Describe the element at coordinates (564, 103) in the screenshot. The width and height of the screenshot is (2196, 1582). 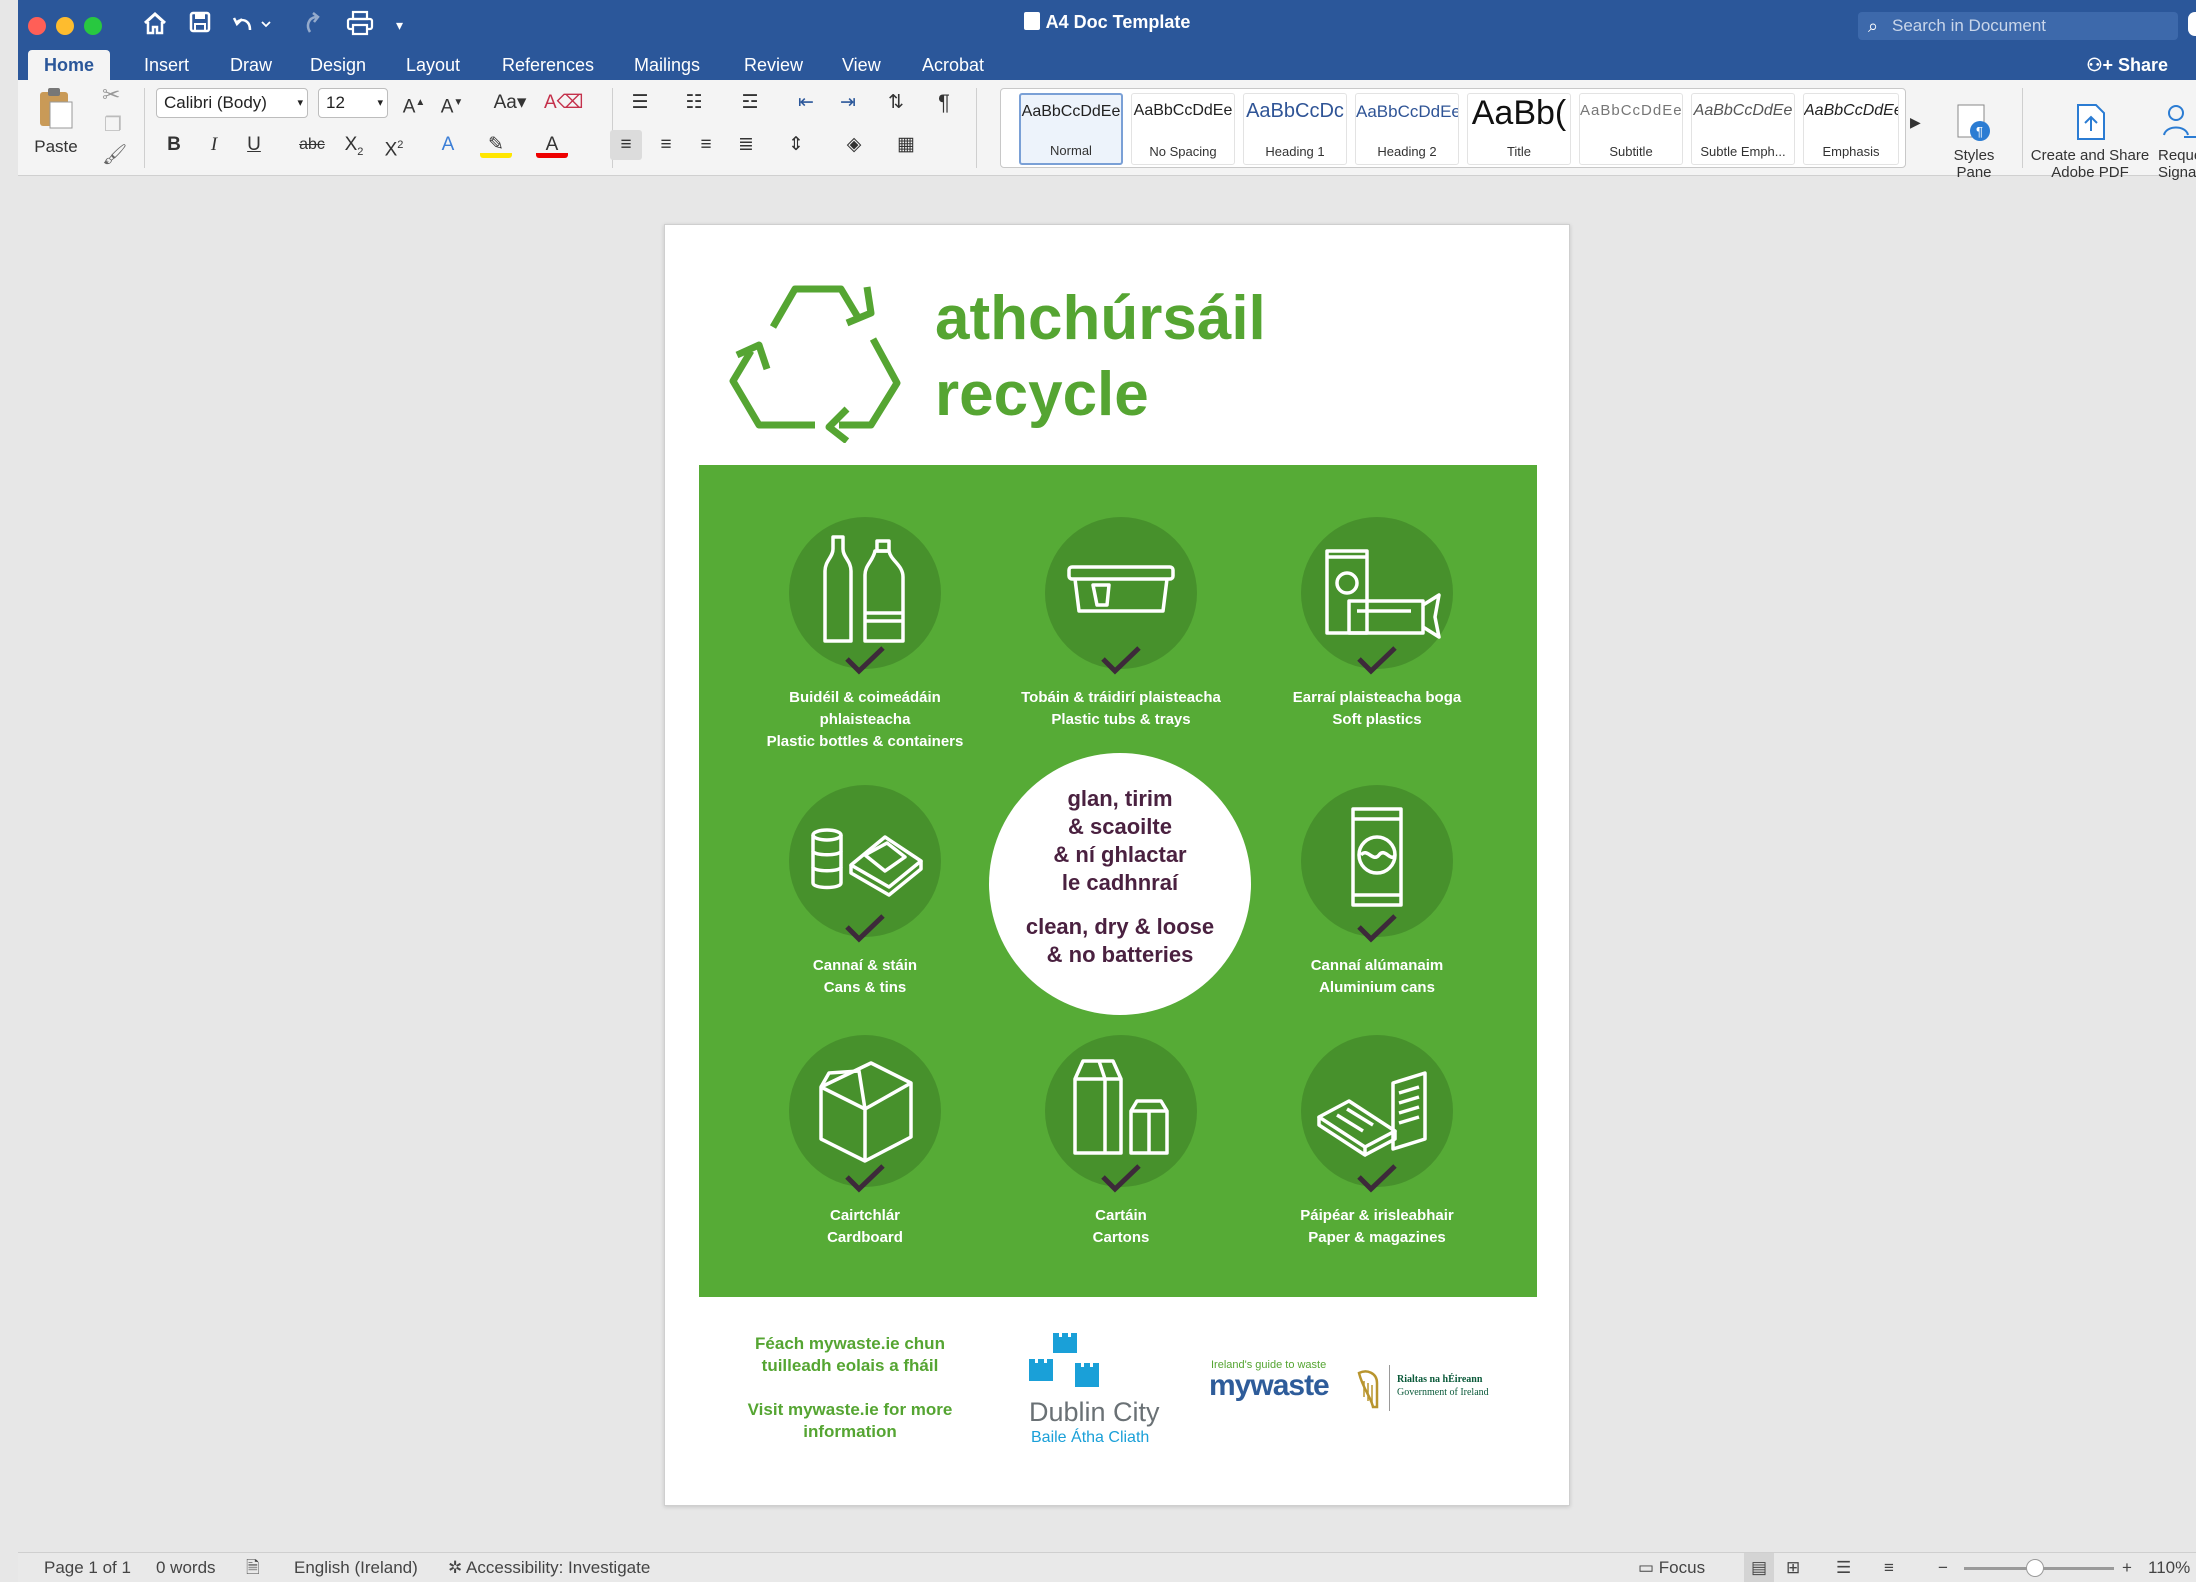
I see `clear-formatting-icon: A⌫` at that location.